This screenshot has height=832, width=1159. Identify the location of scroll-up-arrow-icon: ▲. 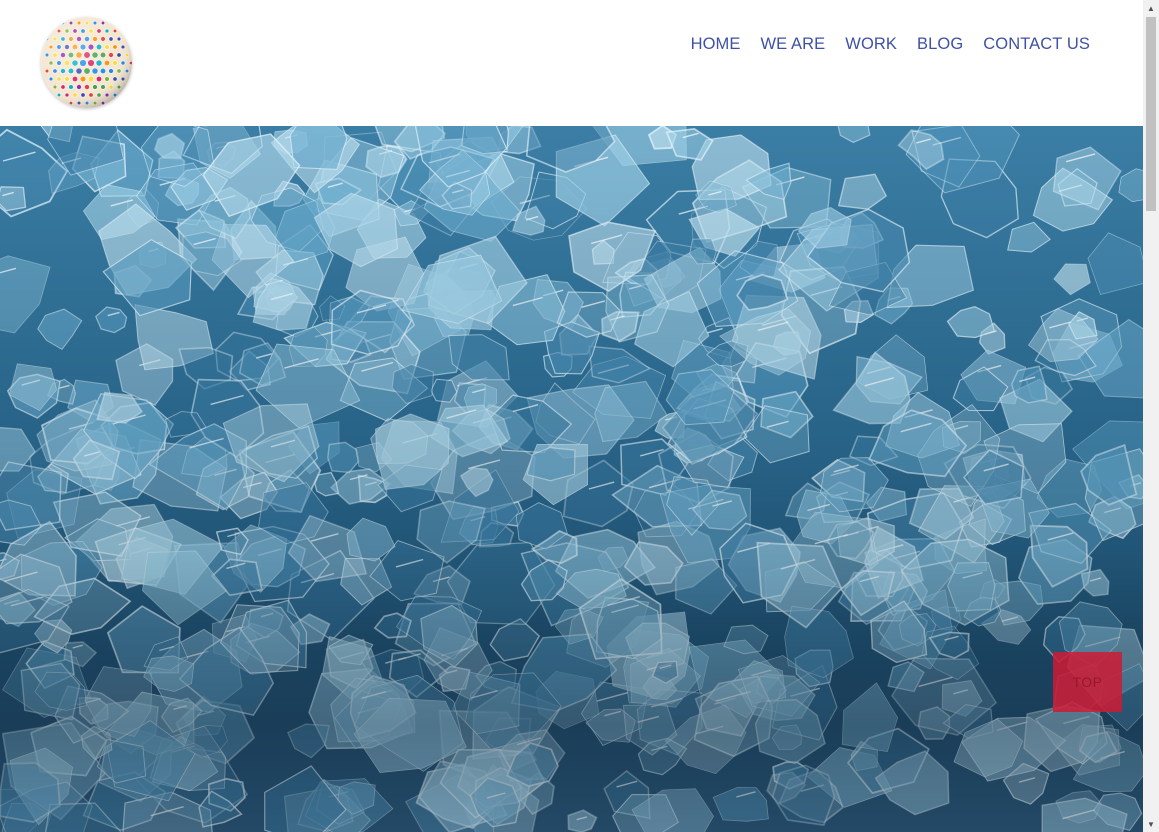
(1151, 8).